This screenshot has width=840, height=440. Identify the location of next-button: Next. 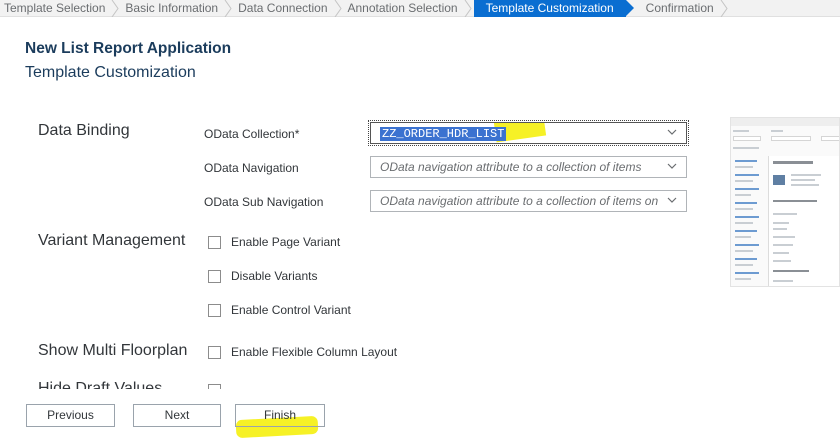
(177, 415).